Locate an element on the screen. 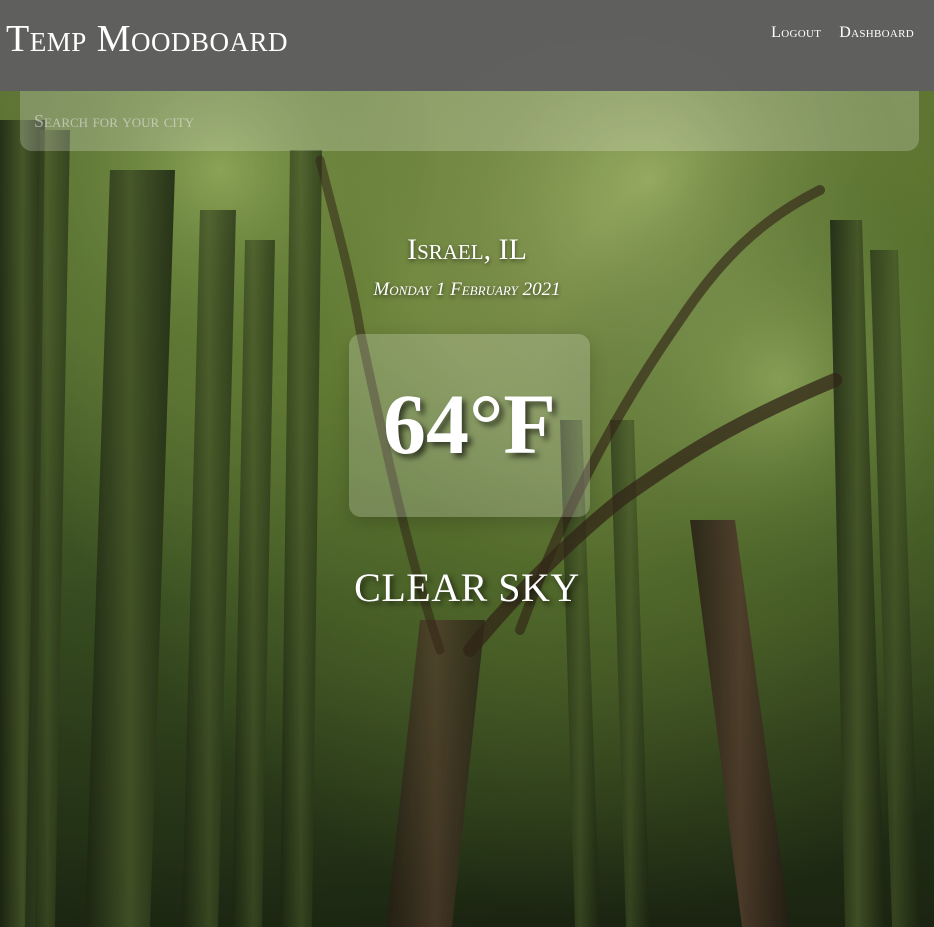 The height and width of the screenshot is (927, 934). date-subtitle: Monday 1 February 2021 is located at coordinates (467, 289).